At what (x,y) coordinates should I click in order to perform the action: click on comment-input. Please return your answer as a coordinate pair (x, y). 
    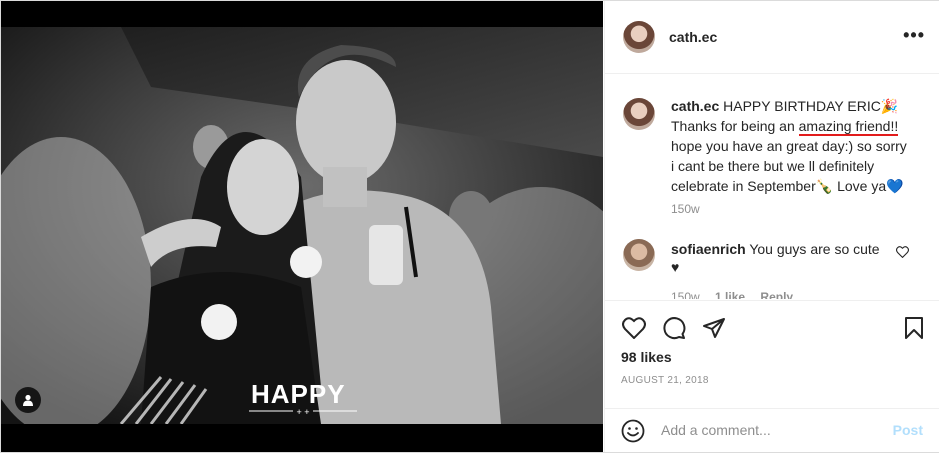
    Looking at the image, I should click on (771, 430).